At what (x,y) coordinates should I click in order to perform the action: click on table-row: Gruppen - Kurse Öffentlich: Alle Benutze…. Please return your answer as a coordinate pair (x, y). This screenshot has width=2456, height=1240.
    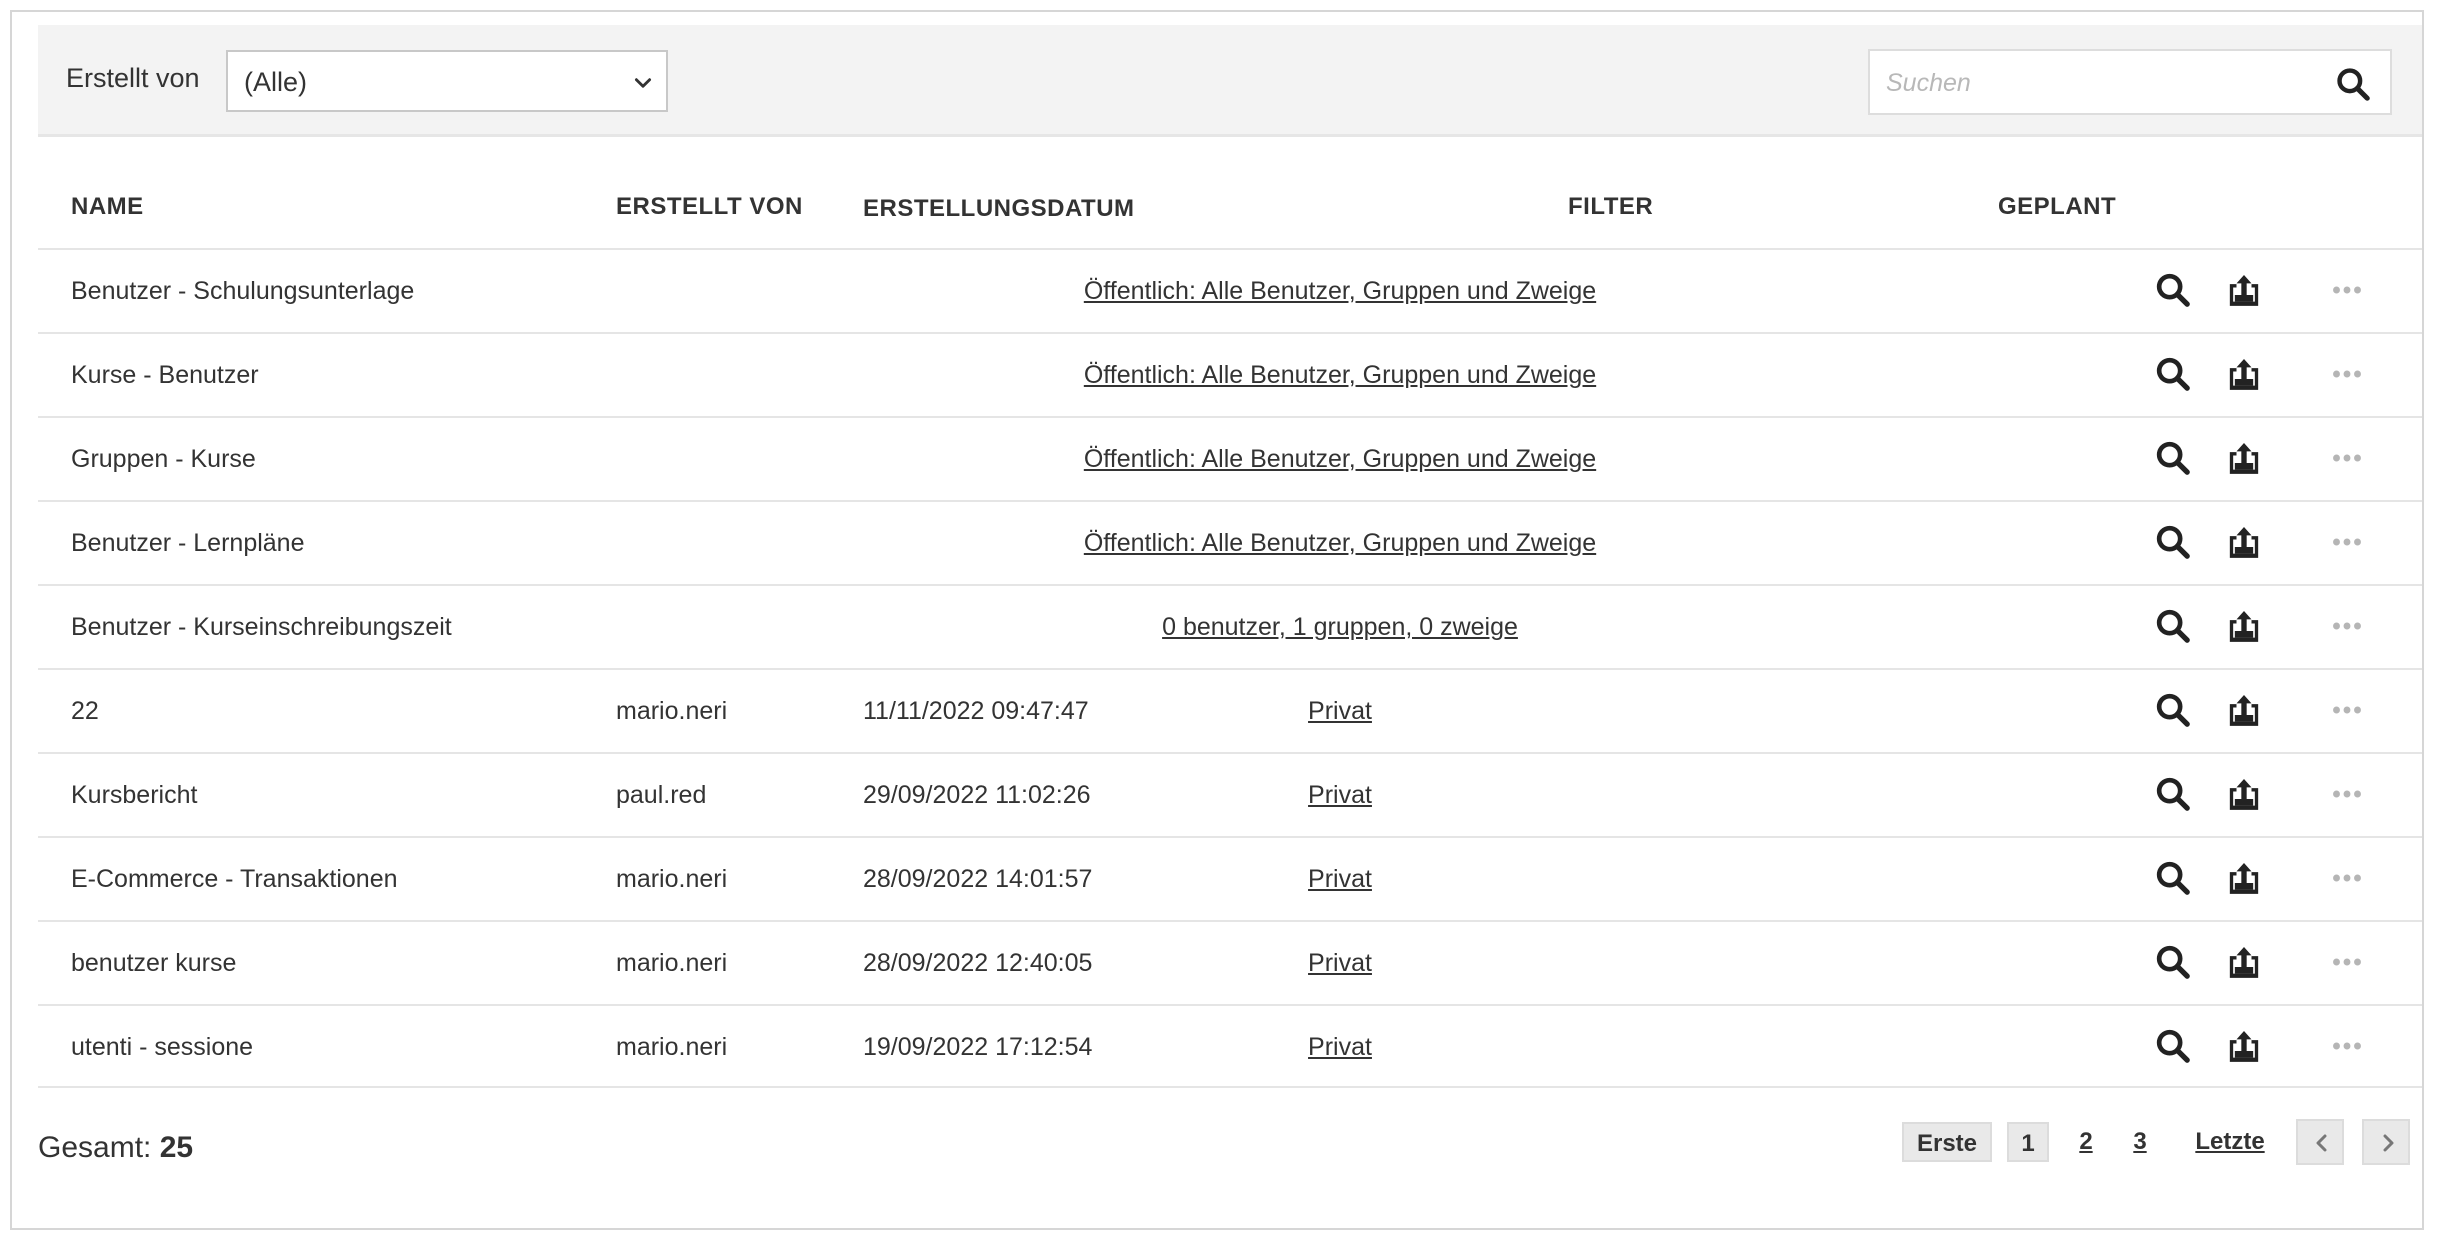
    Looking at the image, I should click on (1230, 458).